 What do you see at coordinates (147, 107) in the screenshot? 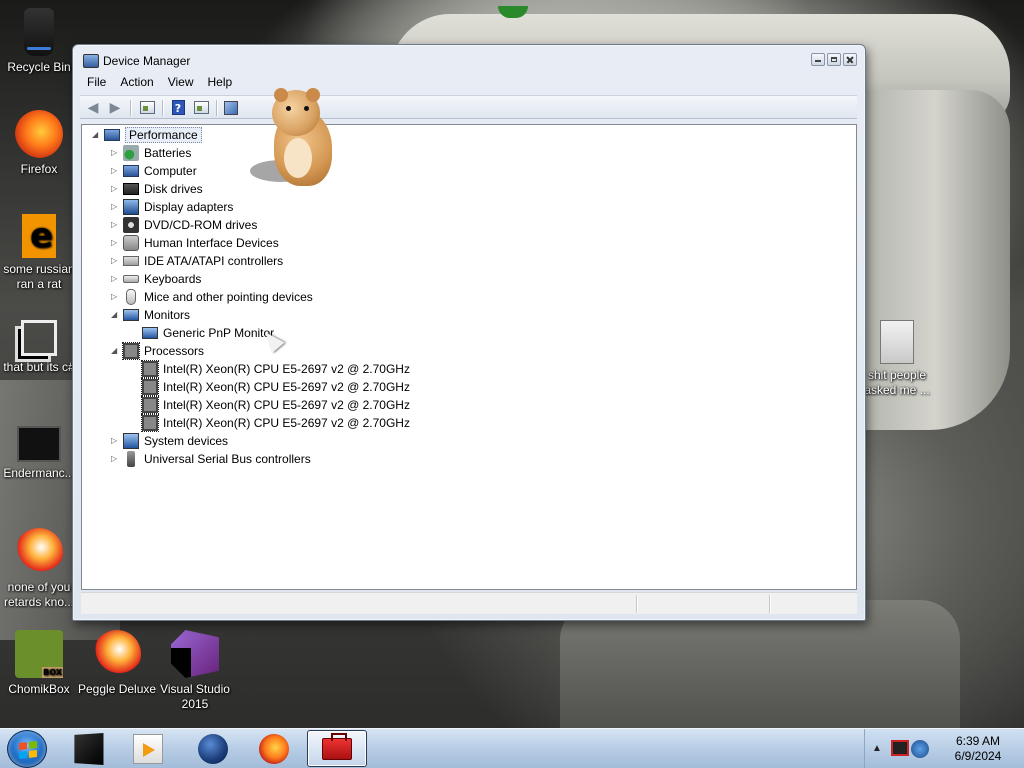
I see `properties-icon` at bounding box center [147, 107].